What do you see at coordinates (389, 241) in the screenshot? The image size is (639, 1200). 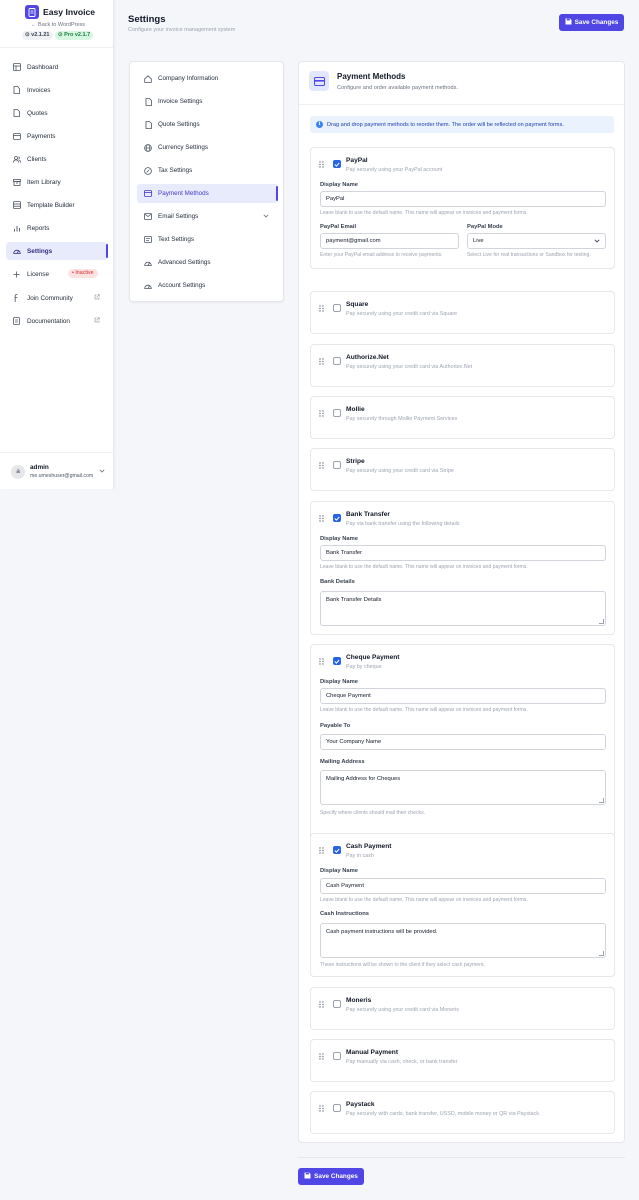 I see `paypal-email-input: payment@gmail.com` at bounding box center [389, 241].